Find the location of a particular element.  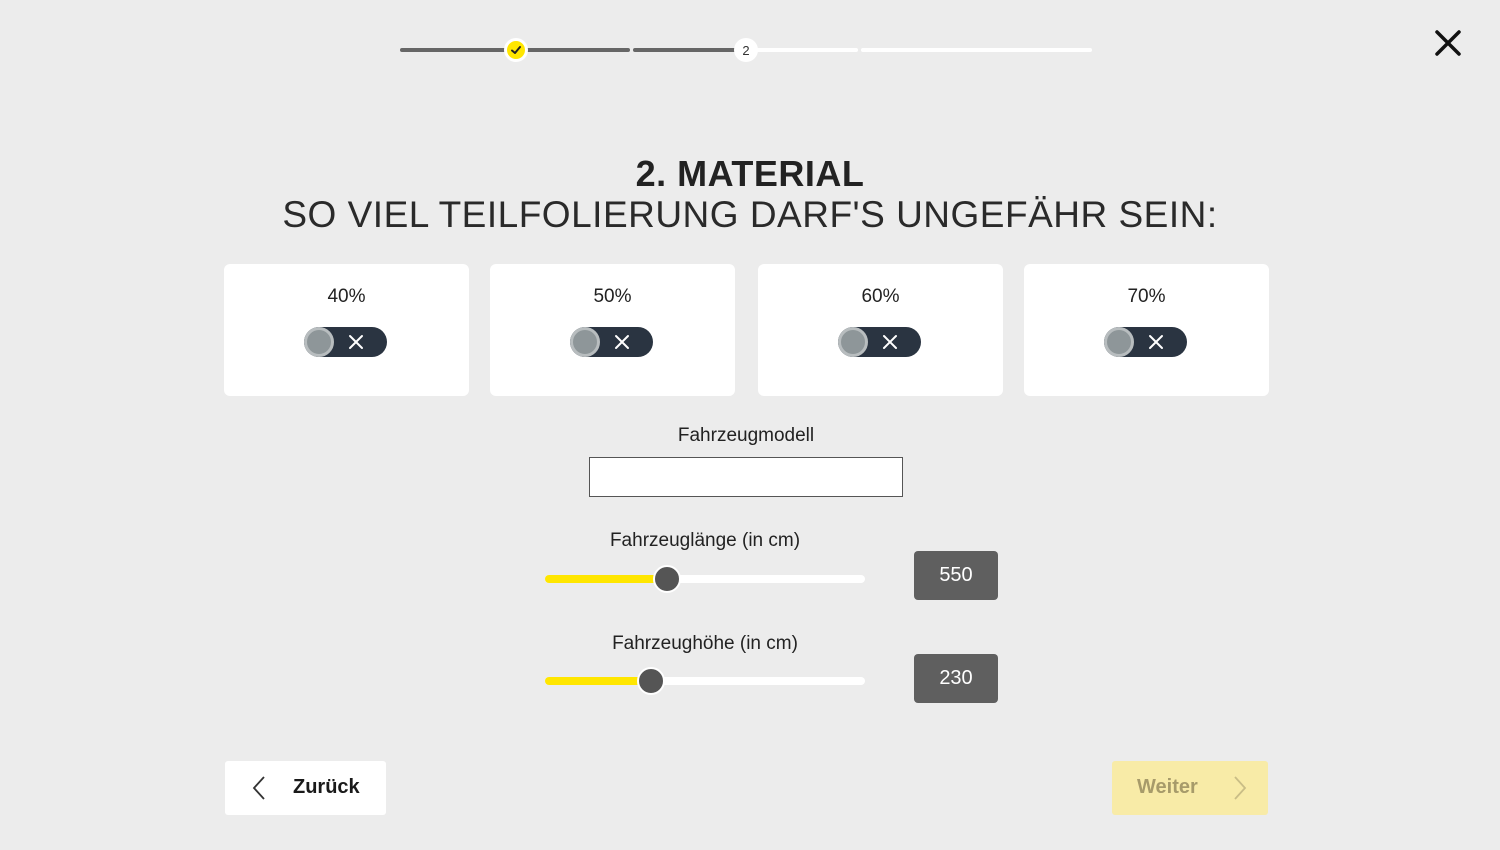

option-label: 50% is located at coordinates (612, 296).